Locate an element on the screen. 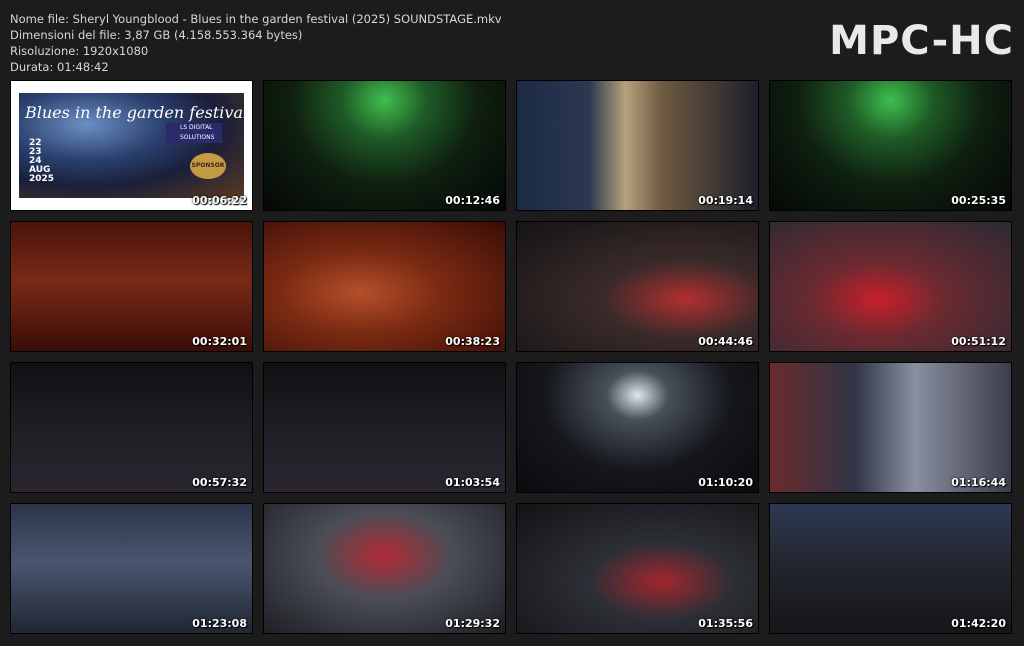 The image size is (1024, 646). sponsor-logo: LS DIGITAL SOLUTIONS is located at coordinates (194, 133).